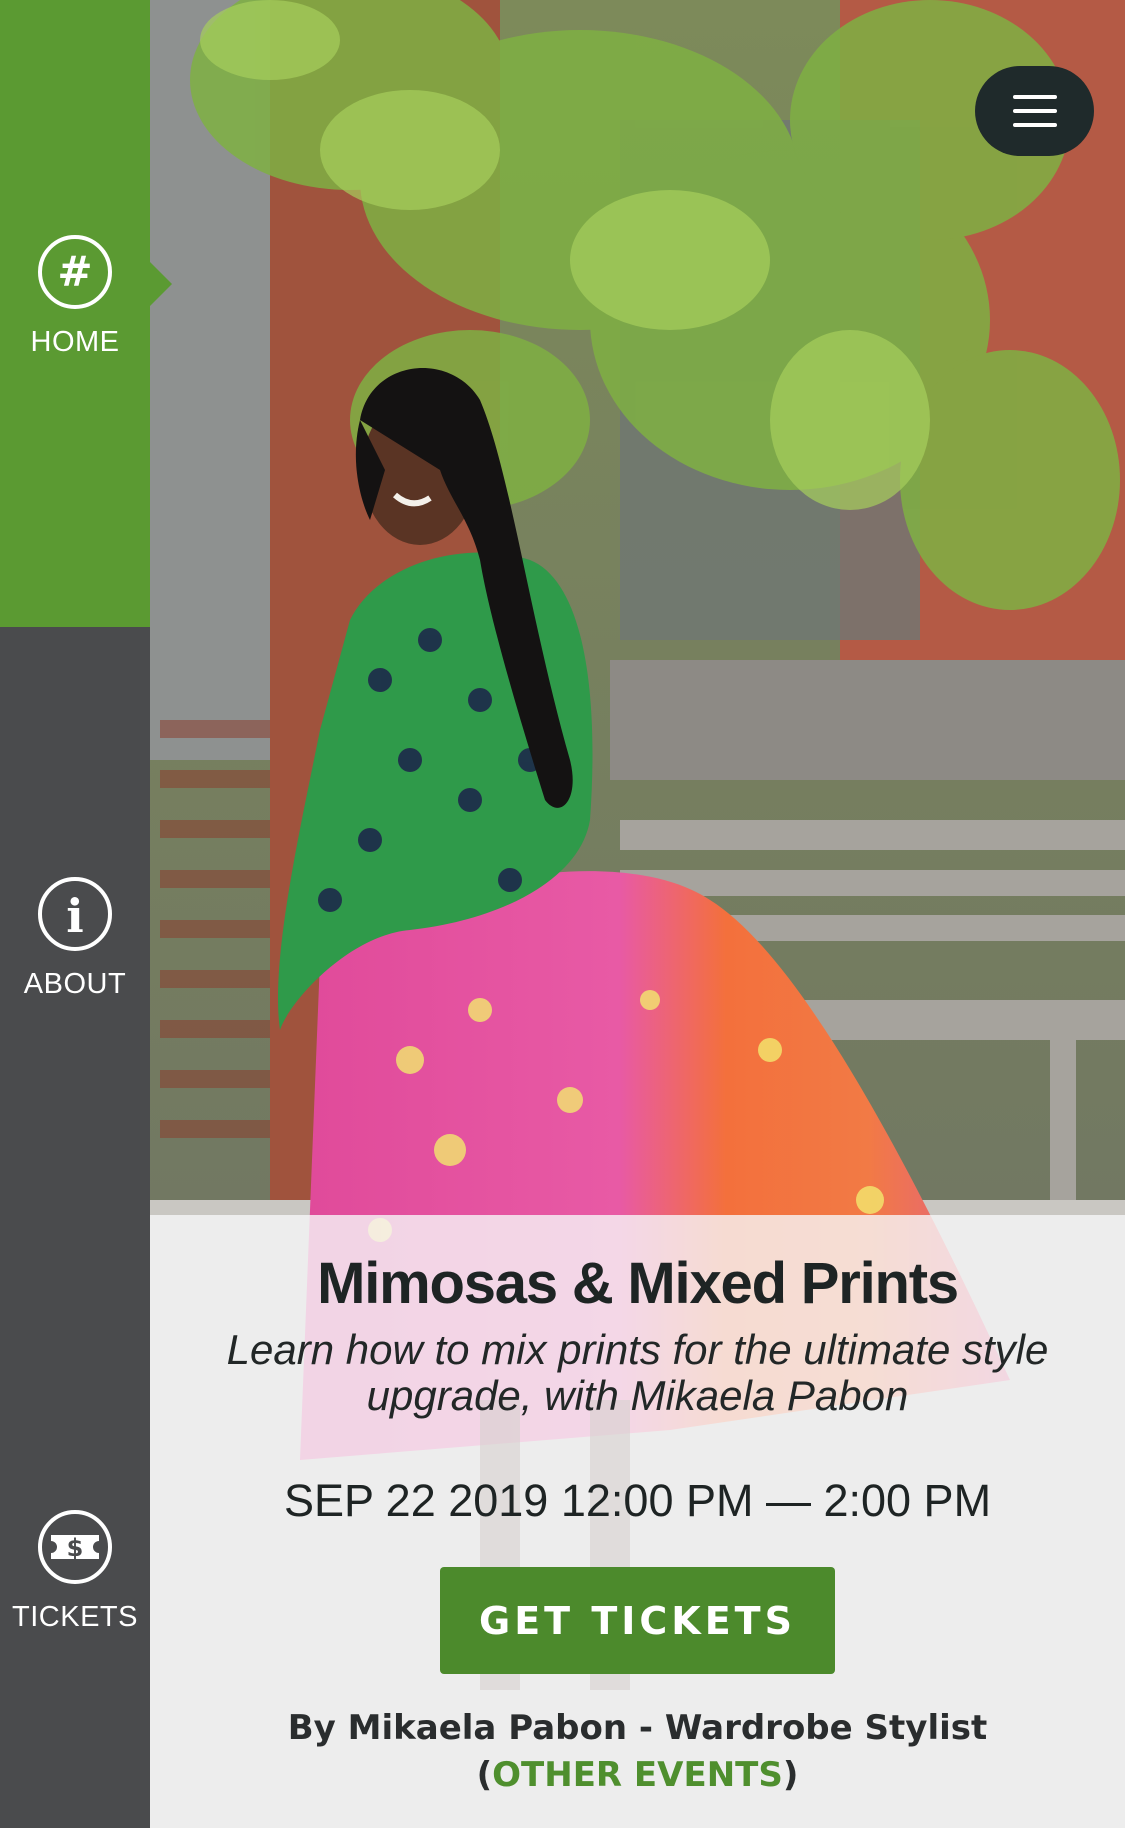 This screenshot has width=1125, height=1828. I want to click on sidebar-item-about: i ABOUT, so click(75, 942).